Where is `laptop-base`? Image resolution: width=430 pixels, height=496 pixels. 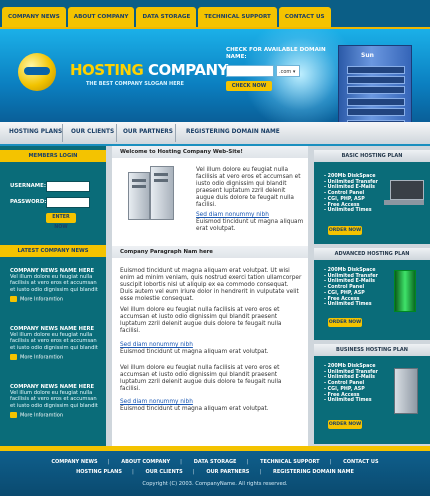 laptop-base is located at coordinates (404, 202).